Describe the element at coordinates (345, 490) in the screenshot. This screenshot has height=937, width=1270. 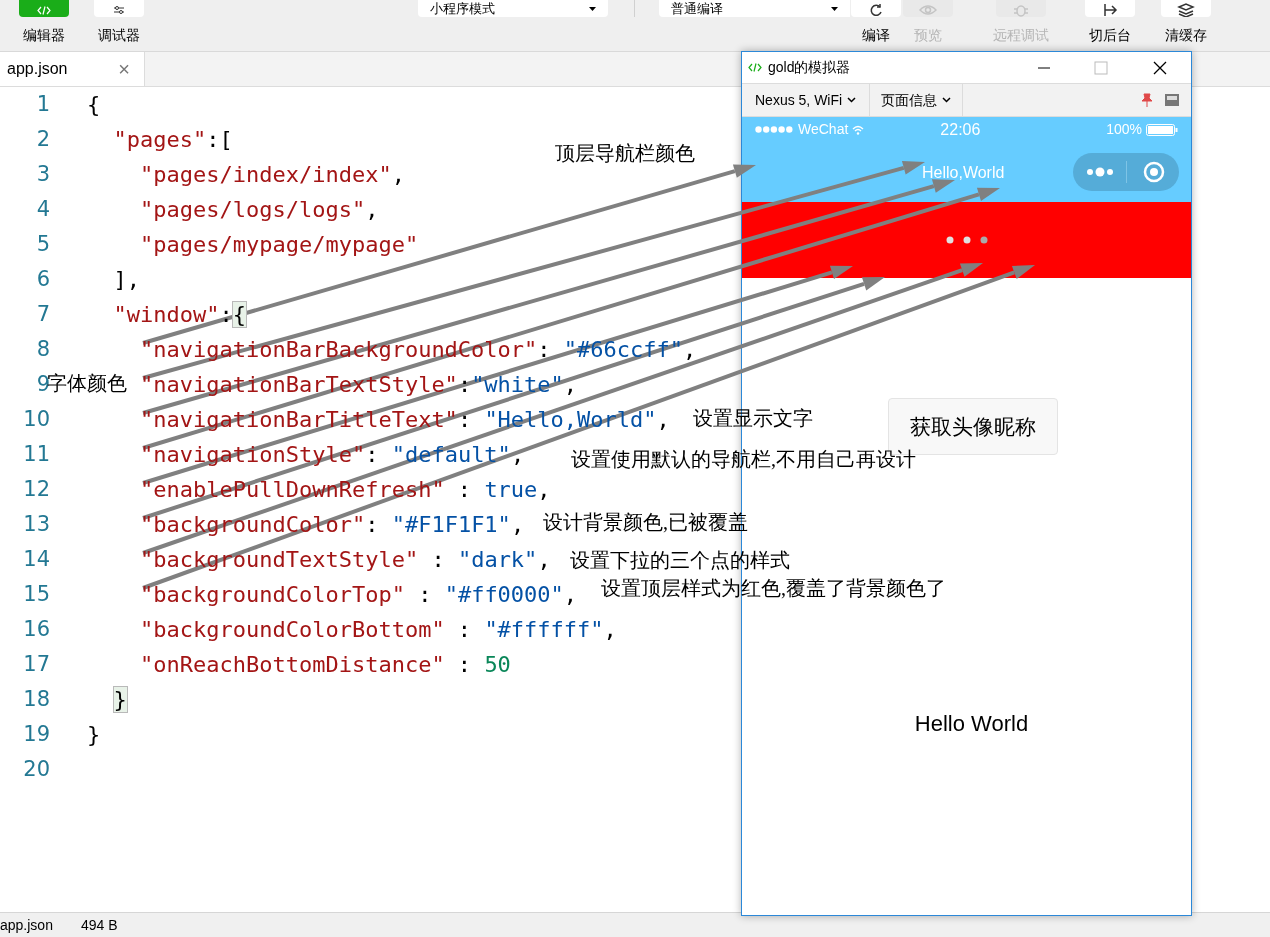
I see `code-line: "enablePullDownRefresh" : true,` at that location.